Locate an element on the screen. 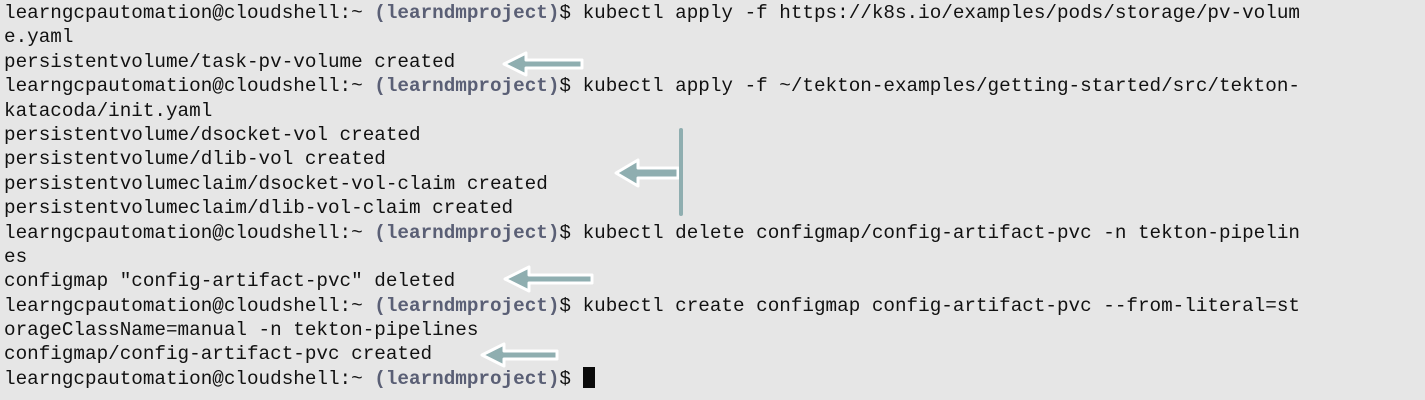 The image size is (1425, 400). output-text: configmap/config-artifact-pvc created is located at coordinates (218, 354).